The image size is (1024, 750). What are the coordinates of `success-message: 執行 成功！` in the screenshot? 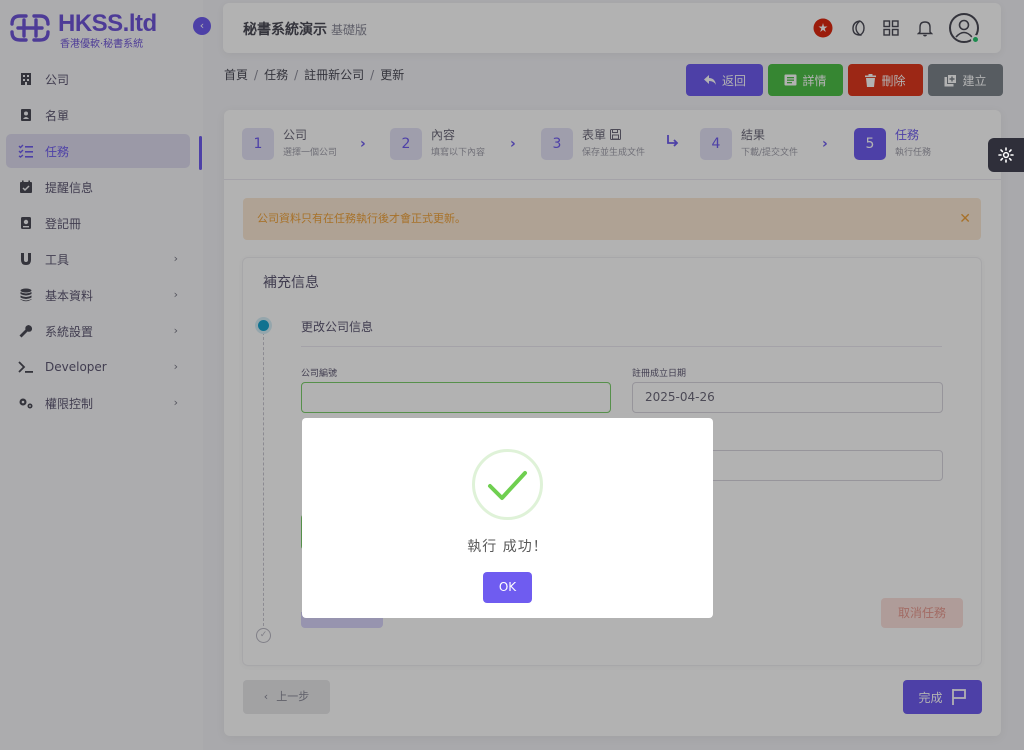 It's located at (507, 547).